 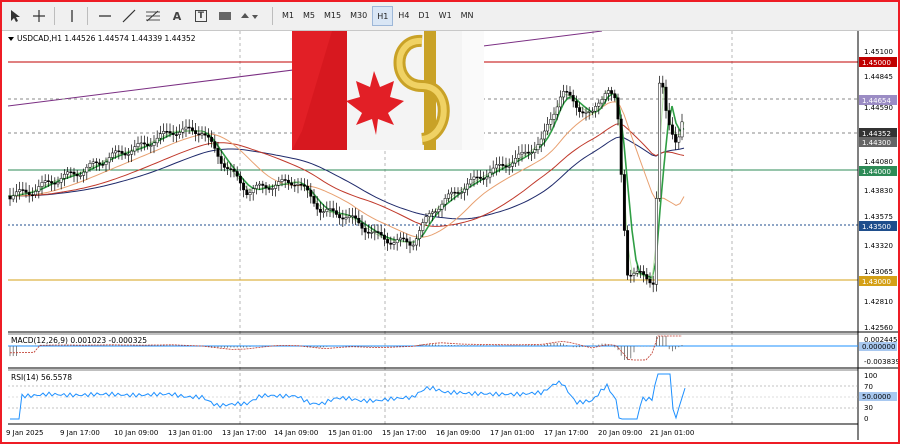 What do you see at coordinates (881, 362) in the screenshot?
I see `macd-axis-bottom: -0.003839` at bounding box center [881, 362].